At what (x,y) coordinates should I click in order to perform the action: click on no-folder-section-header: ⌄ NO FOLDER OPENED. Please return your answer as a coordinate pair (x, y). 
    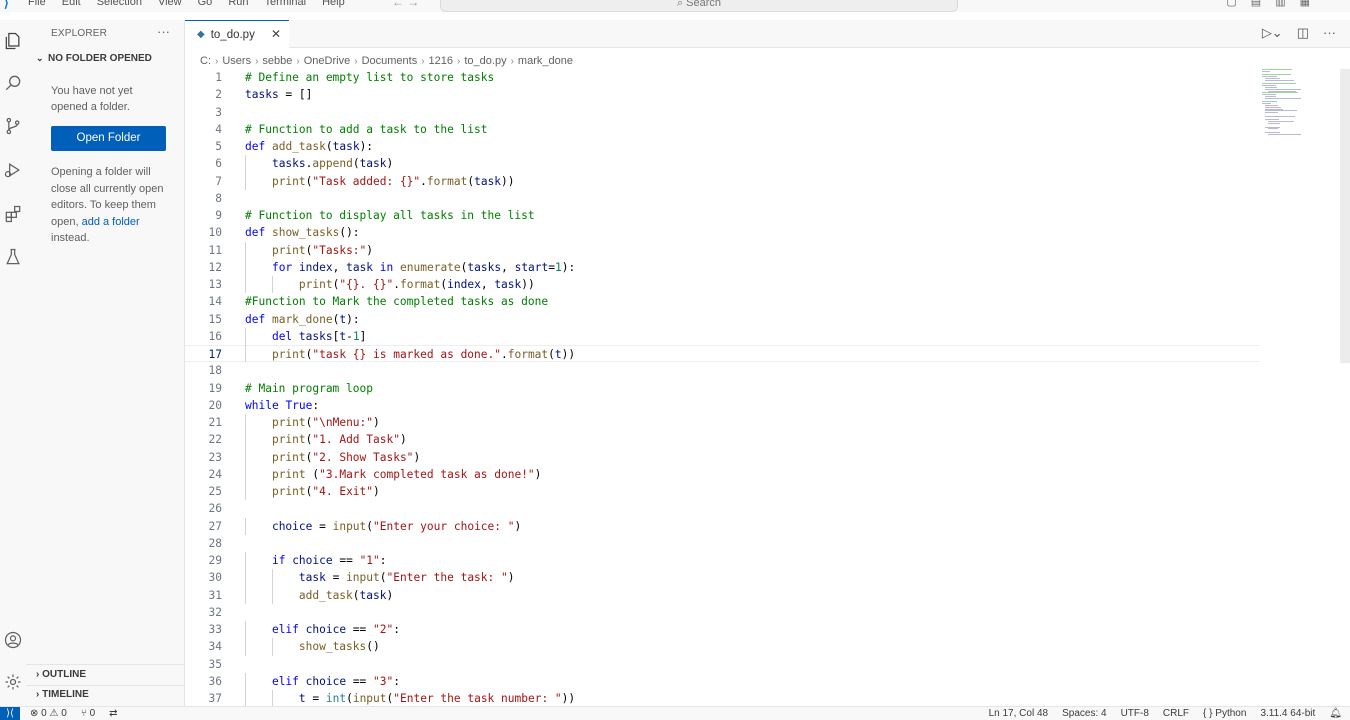
    Looking at the image, I should click on (94, 58).